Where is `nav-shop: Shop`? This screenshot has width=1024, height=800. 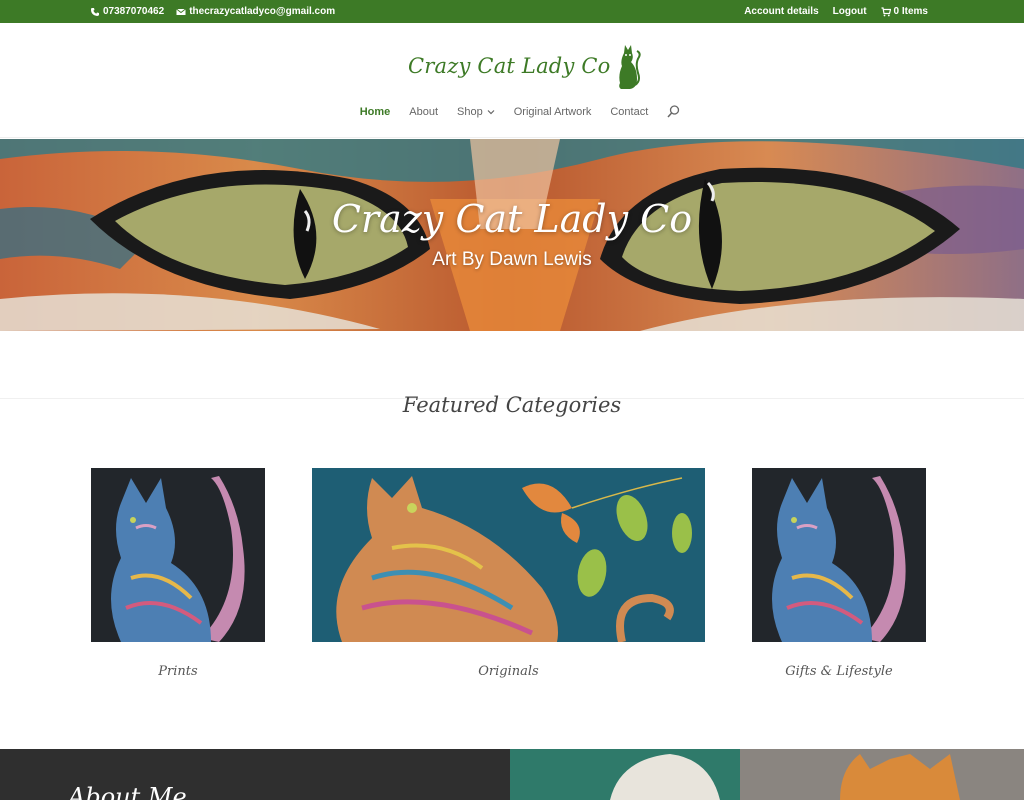
nav-shop: Shop is located at coordinates (476, 112).